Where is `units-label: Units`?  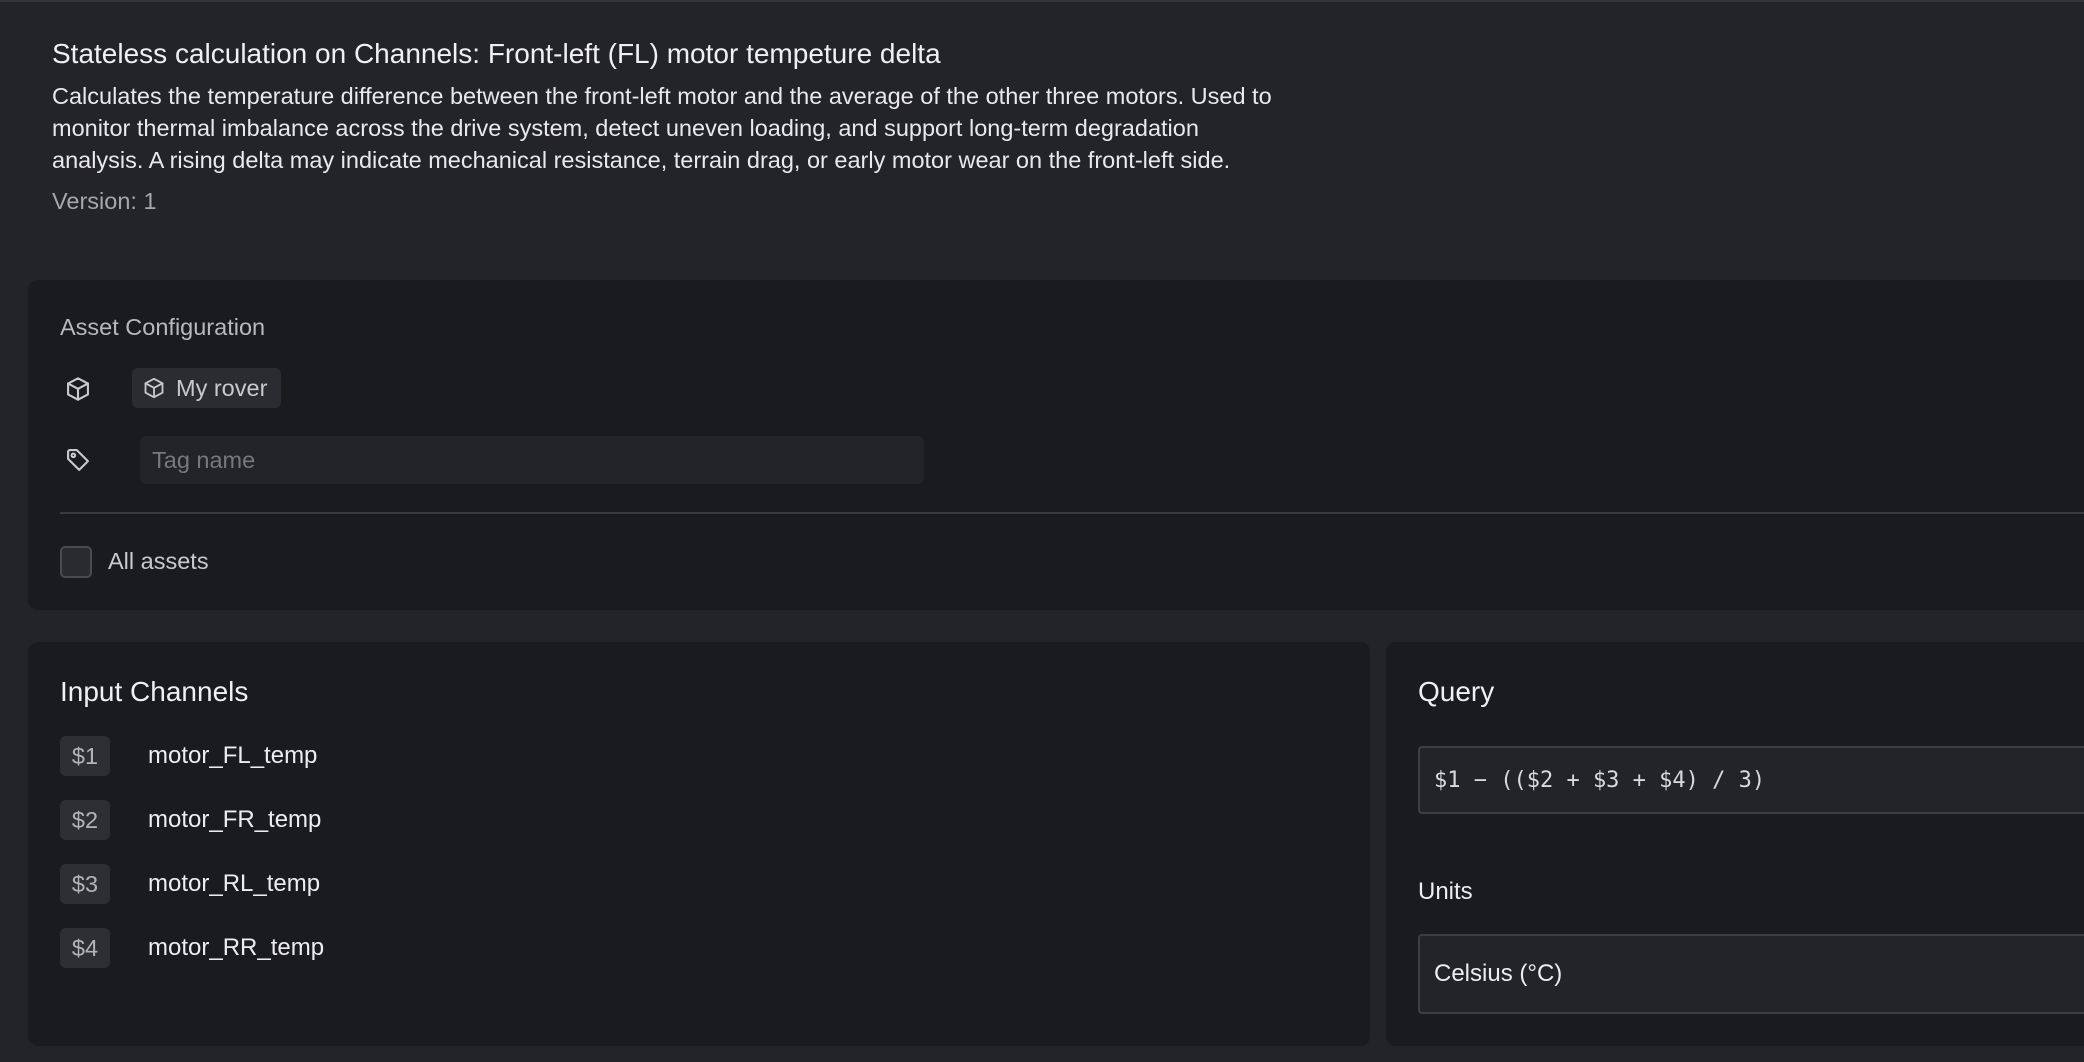
units-label: Units is located at coordinates (1445, 891).